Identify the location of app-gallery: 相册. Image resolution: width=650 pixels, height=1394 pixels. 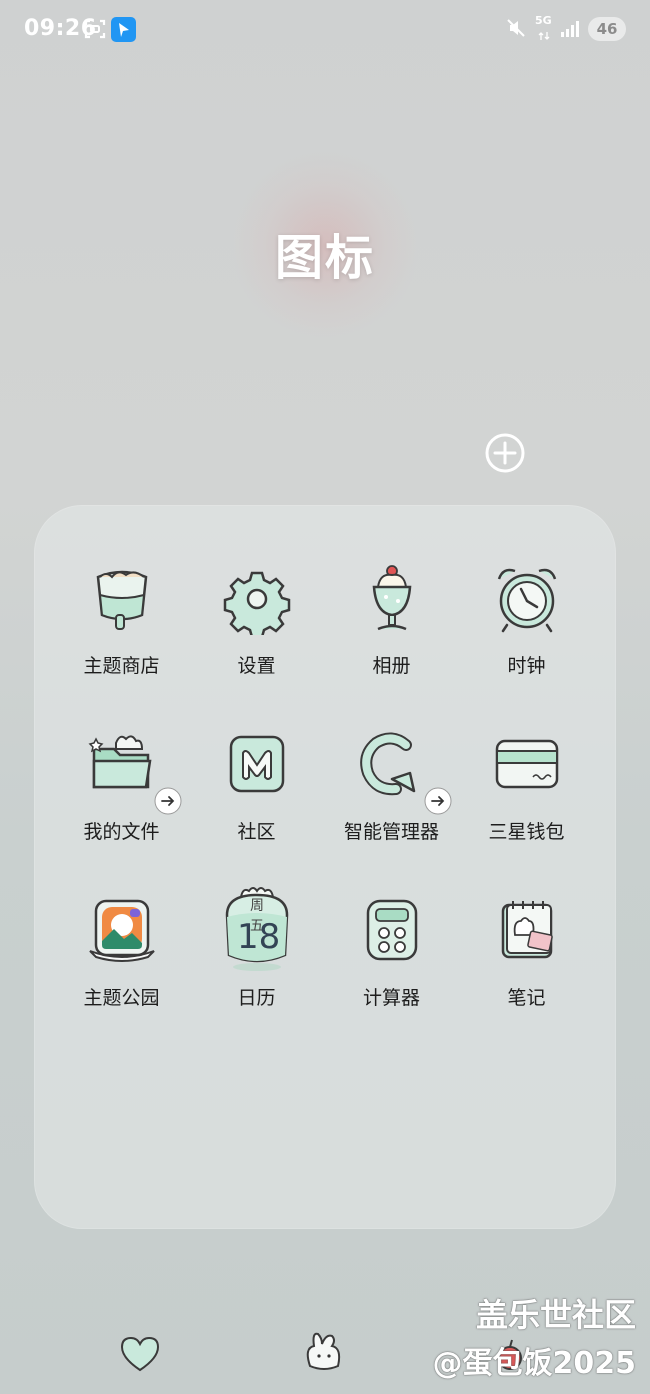
(391, 638).